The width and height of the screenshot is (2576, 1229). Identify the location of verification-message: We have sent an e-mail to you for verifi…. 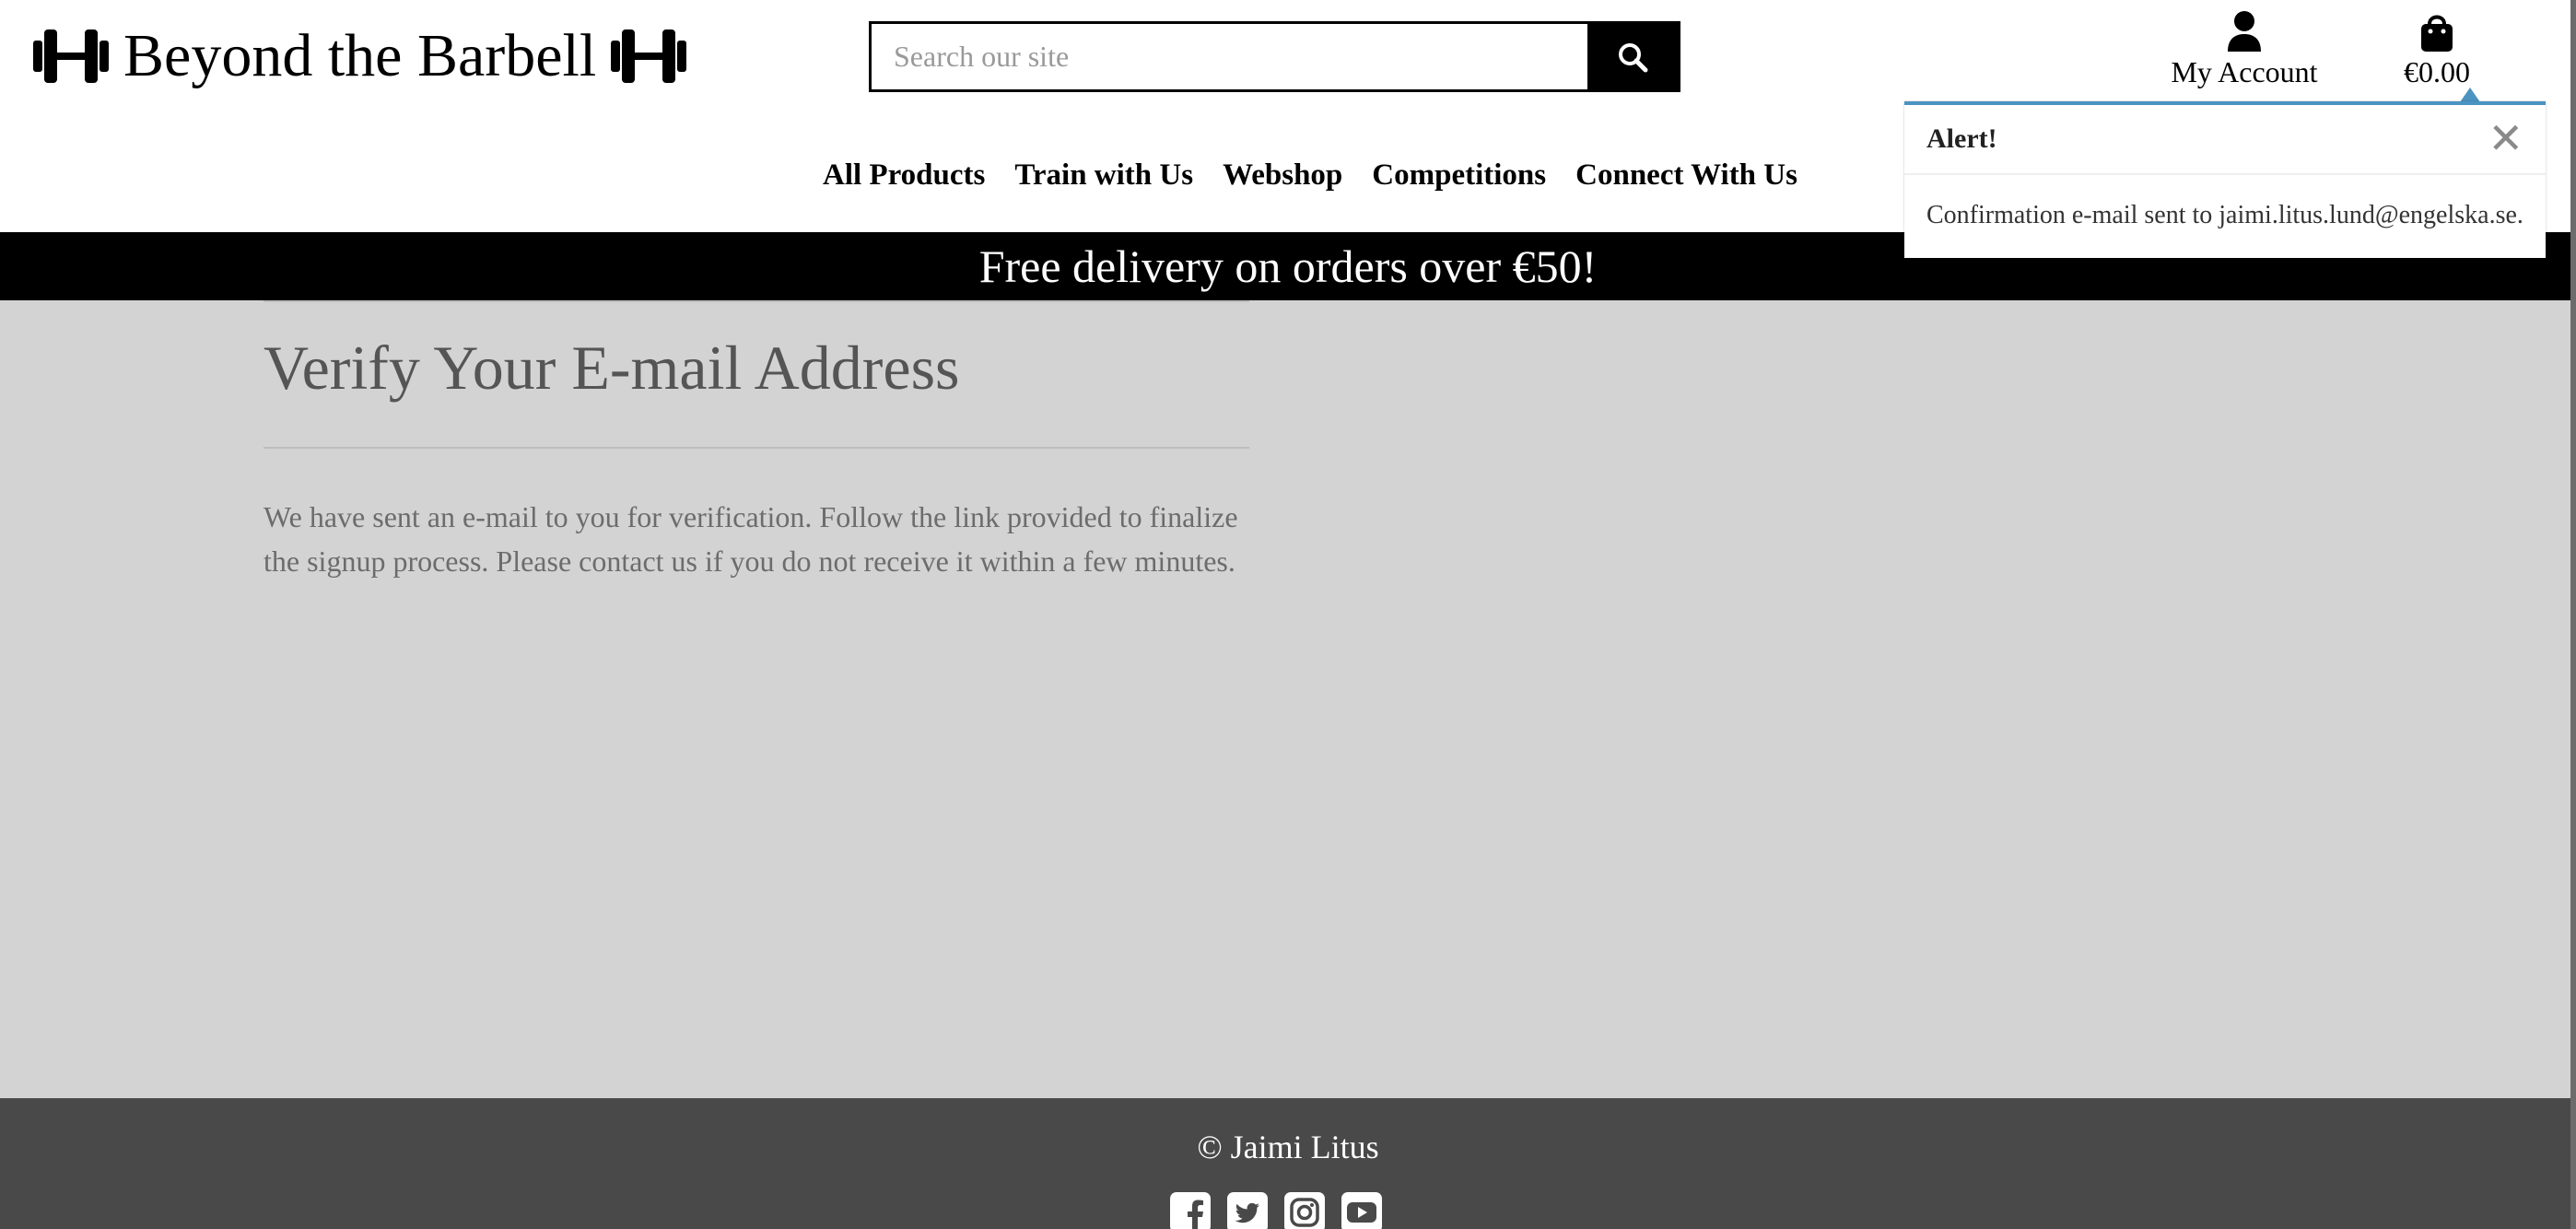
(750, 538).